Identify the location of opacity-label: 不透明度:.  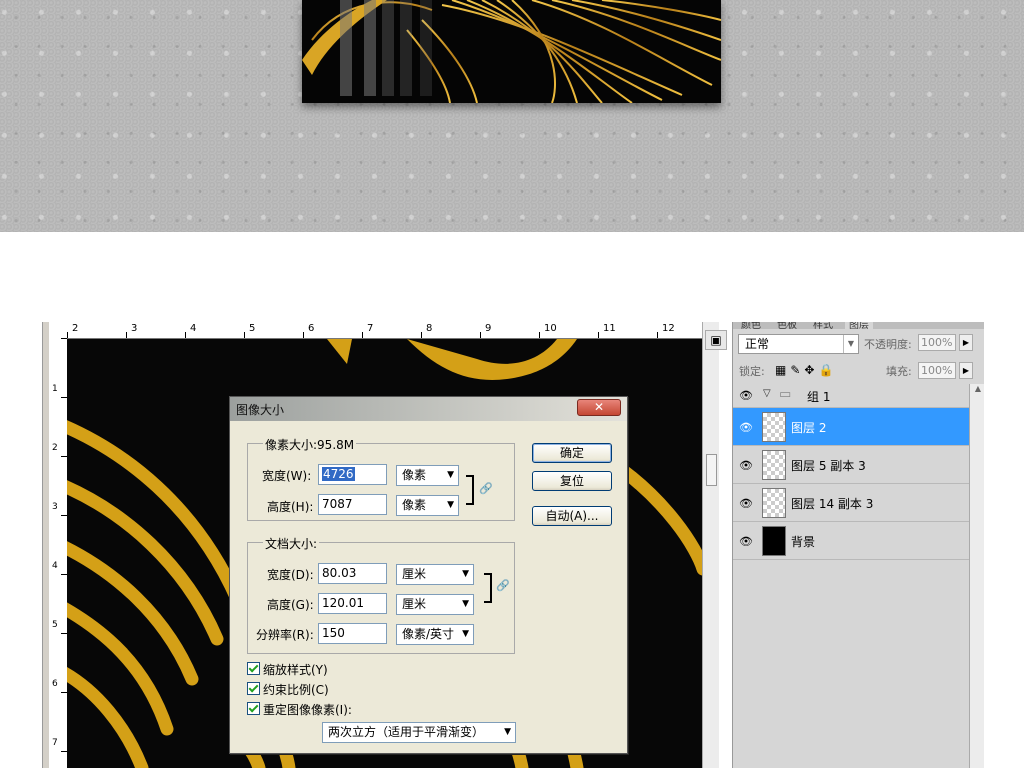
(888, 344).